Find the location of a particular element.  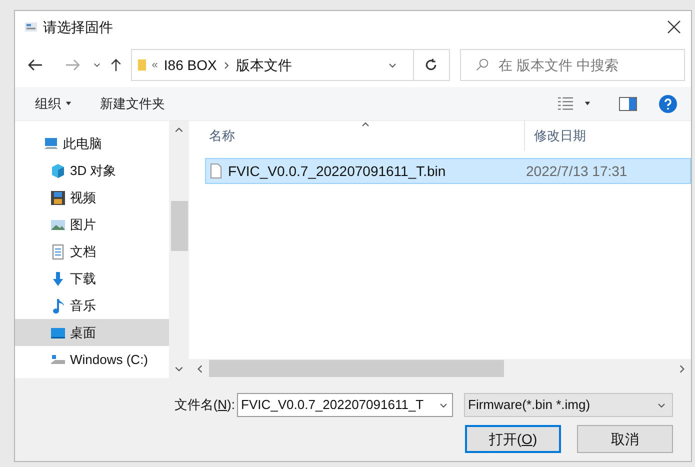

scroll-up-icon is located at coordinates (179, 130).